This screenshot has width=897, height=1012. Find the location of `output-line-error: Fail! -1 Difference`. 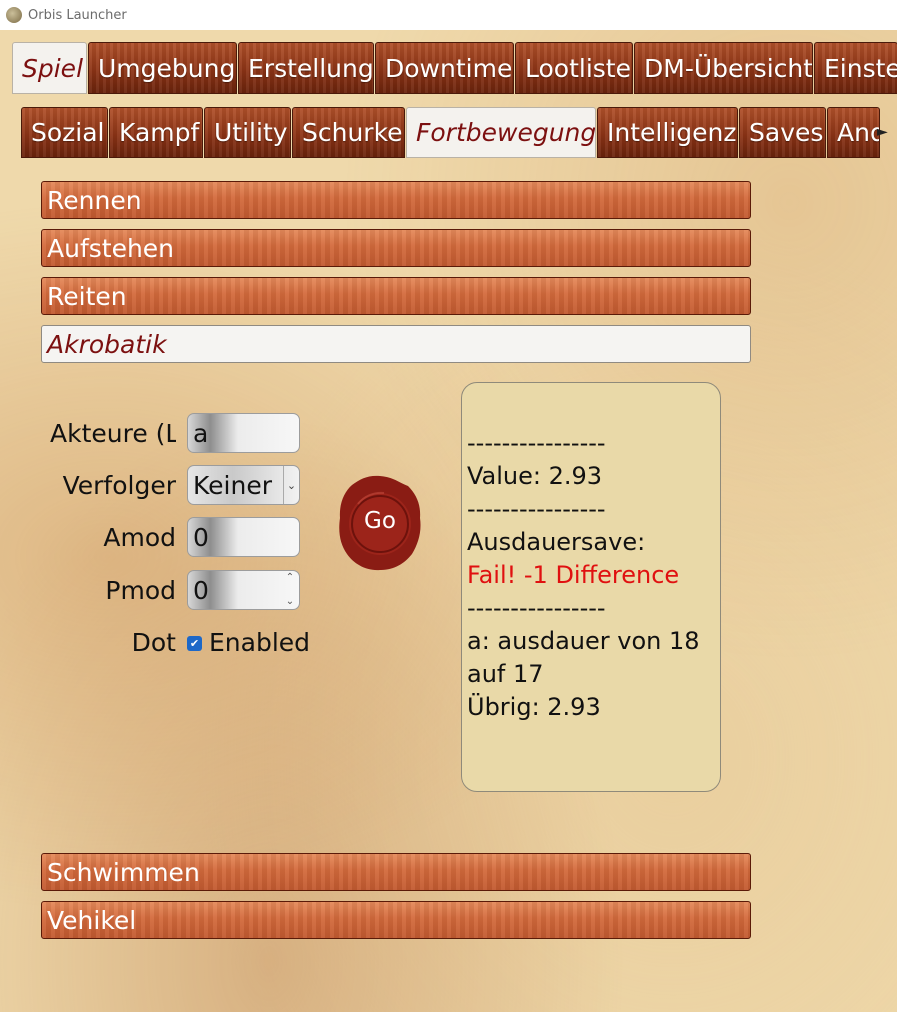

output-line-error: Fail! -1 Difference is located at coordinates (573, 575).